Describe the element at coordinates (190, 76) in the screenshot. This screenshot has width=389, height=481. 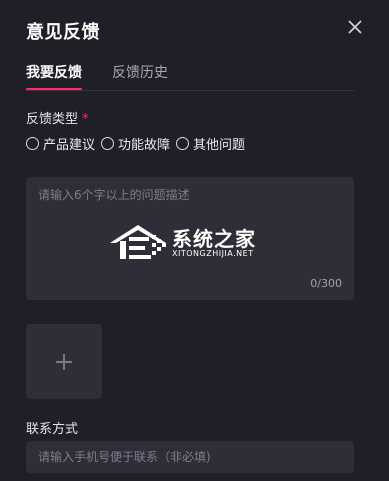
I see `tab-bar: 我要反馈 反馈历史` at that location.